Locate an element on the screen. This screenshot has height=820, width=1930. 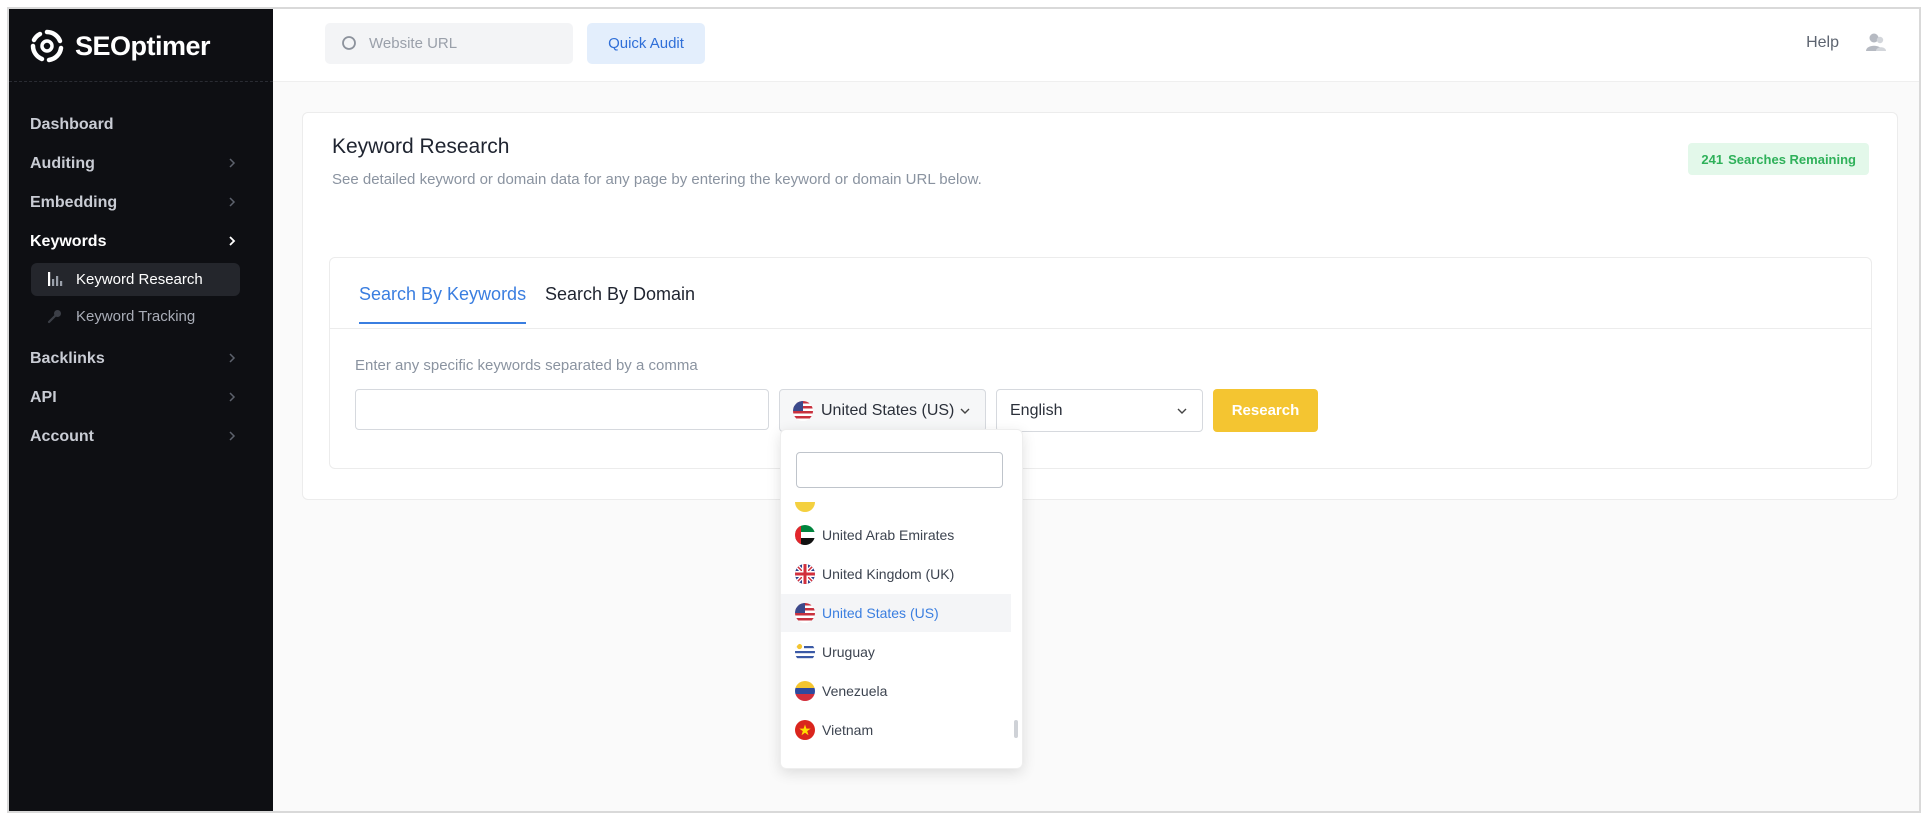
search-tabs: Search By Keywords Search By Domain is located at coordinates (1100, 293).